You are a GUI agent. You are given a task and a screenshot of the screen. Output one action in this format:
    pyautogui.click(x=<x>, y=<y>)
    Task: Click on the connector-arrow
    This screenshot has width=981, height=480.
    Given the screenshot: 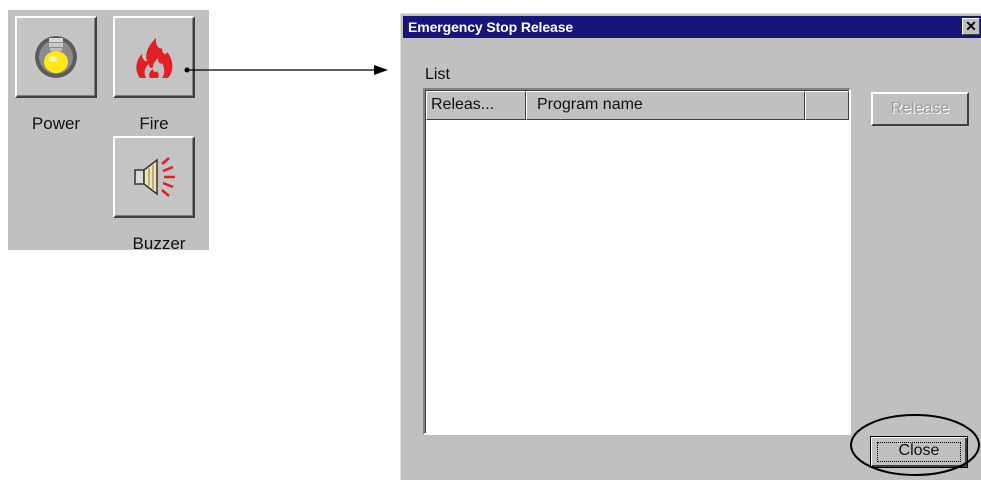 What is the action you would take?
    pyautogui.click(x=286, y=70)
    